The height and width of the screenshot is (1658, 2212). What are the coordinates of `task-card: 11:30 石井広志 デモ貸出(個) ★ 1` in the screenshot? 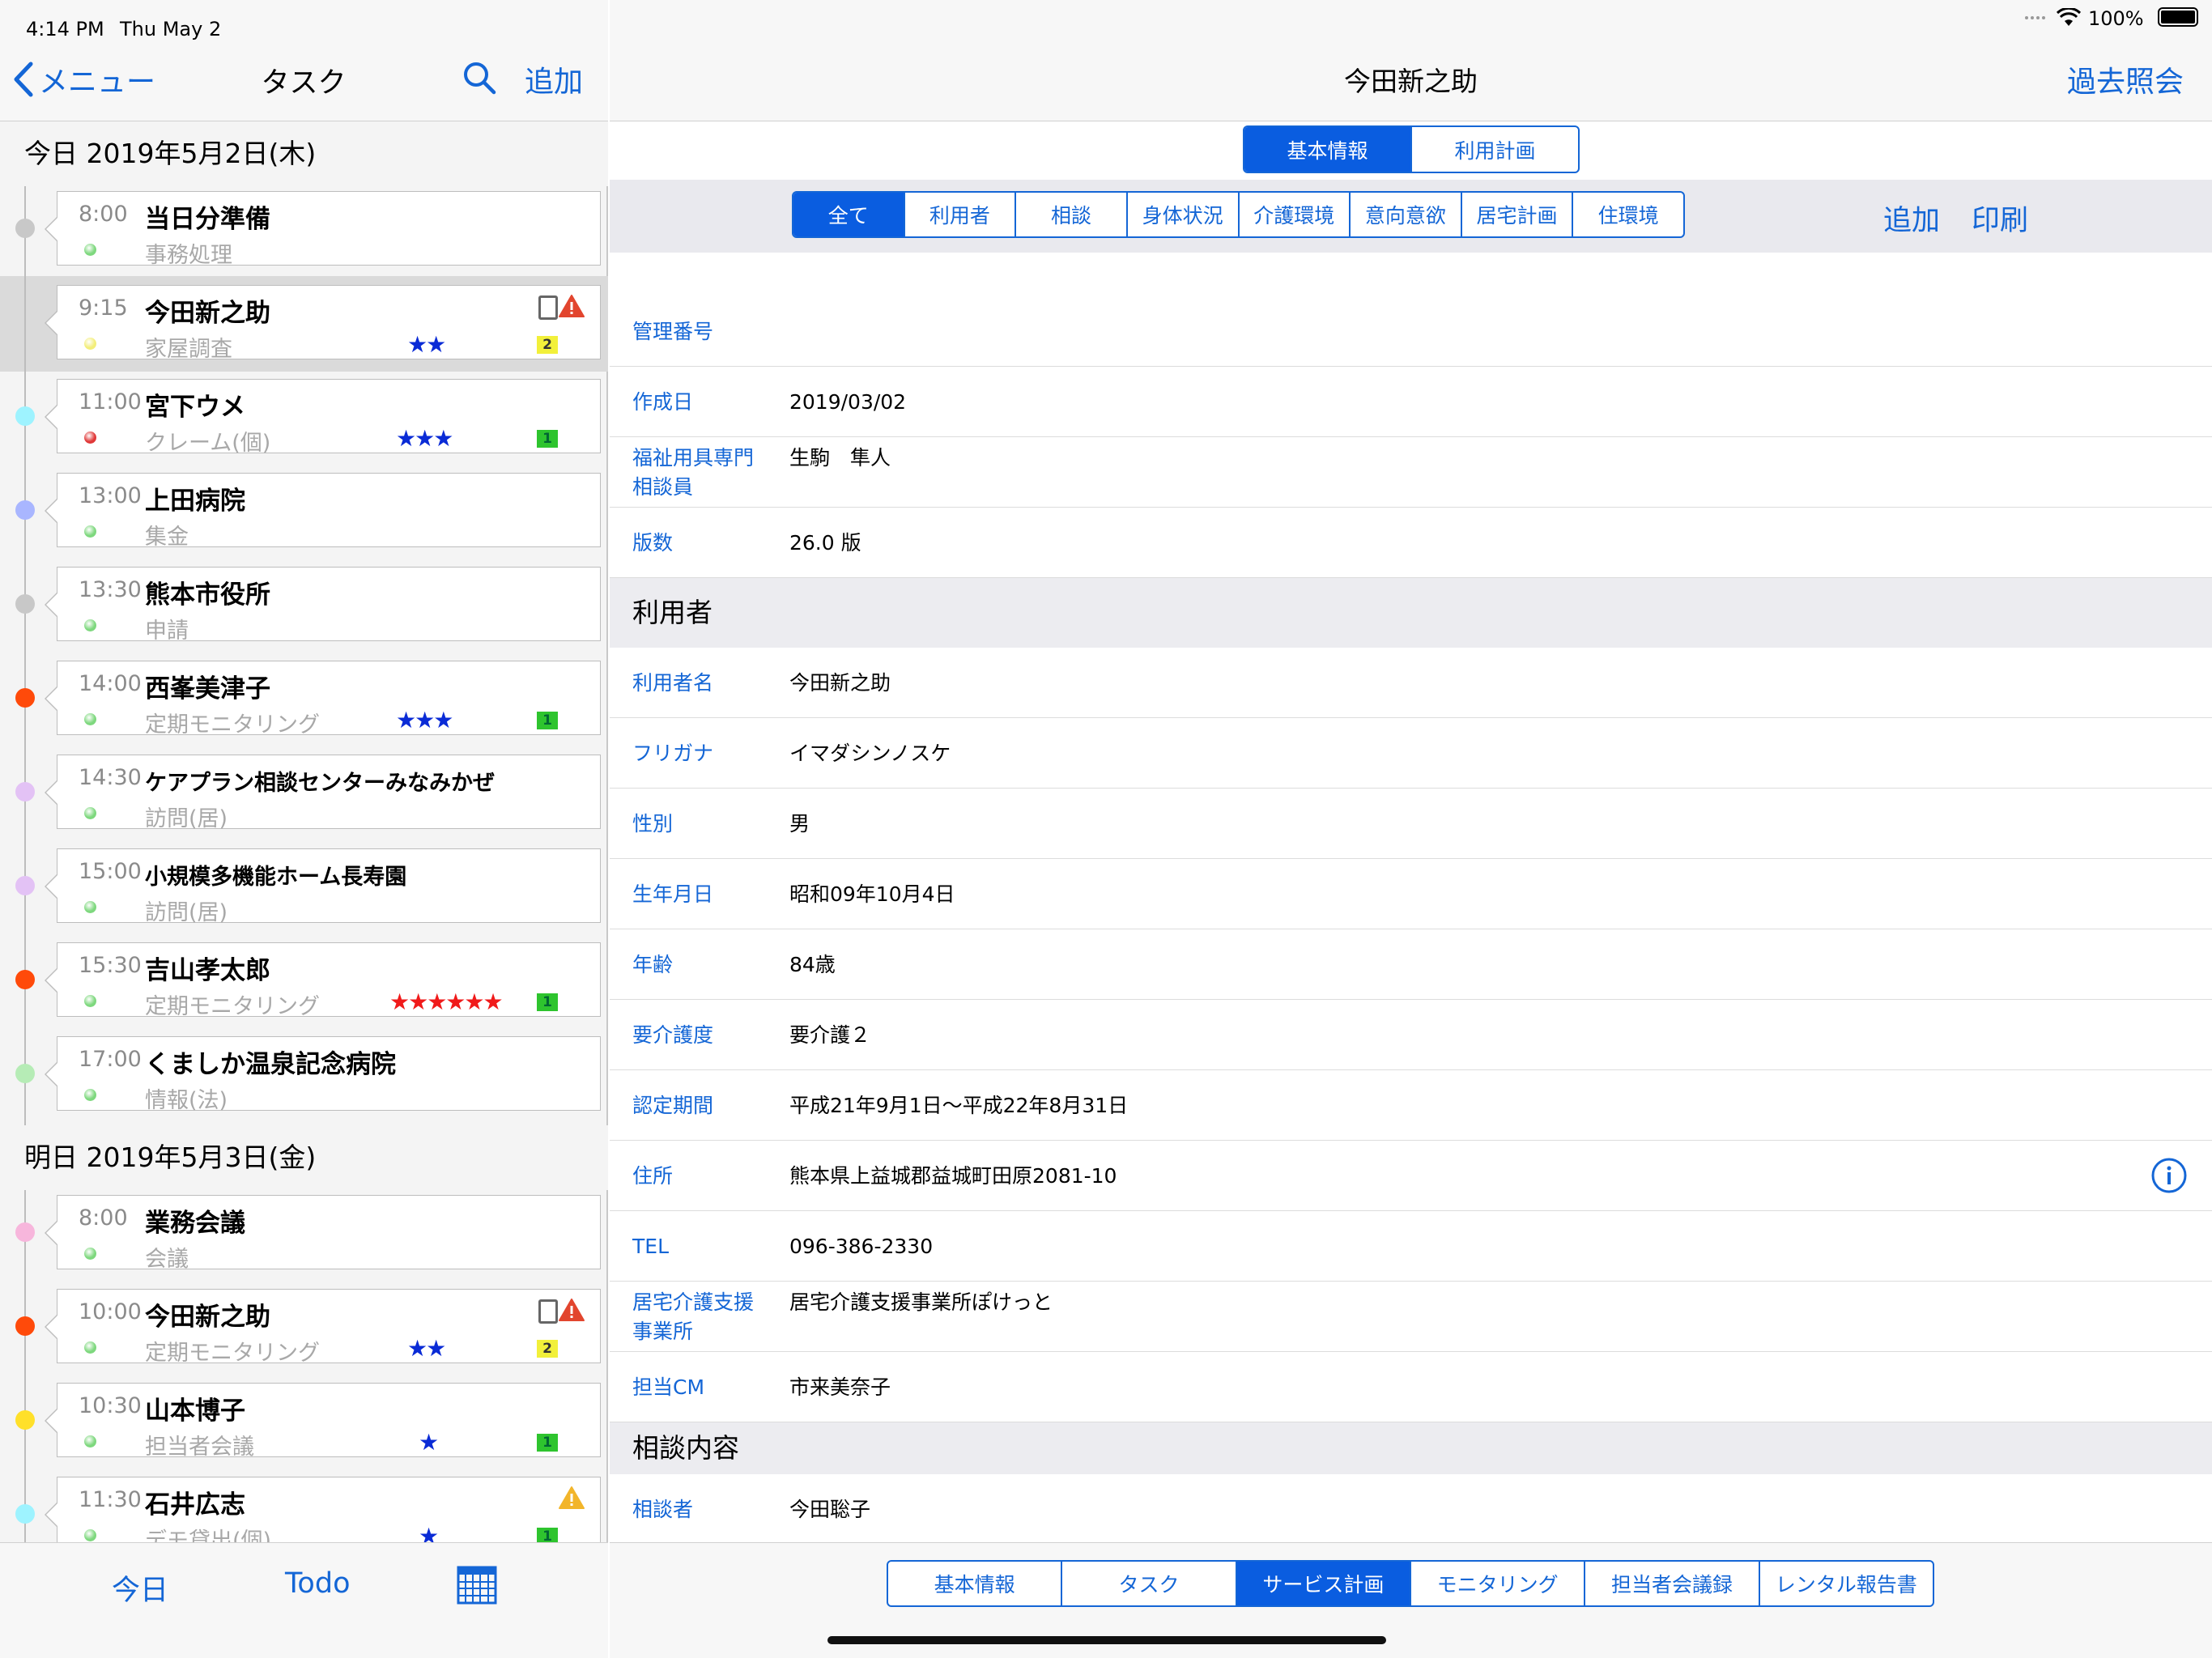 It's located at (323, 1509).